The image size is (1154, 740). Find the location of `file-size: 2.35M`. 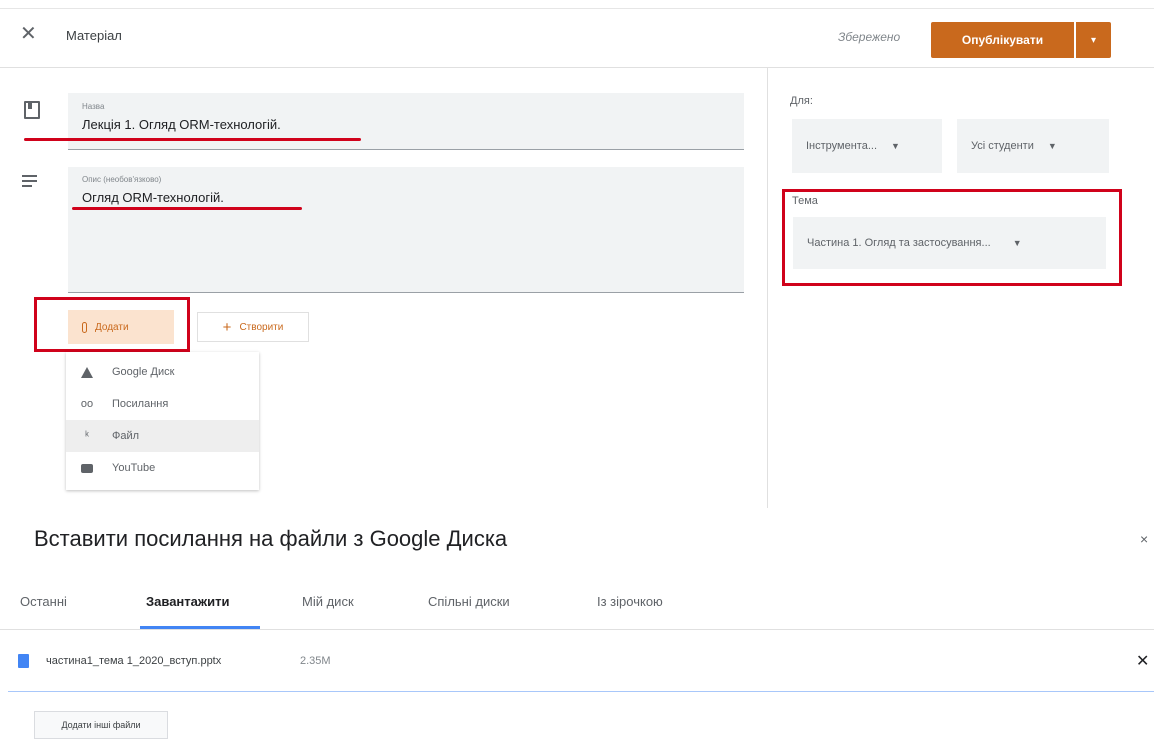

file-size: 2.35M is located at coordinates (315, 661).